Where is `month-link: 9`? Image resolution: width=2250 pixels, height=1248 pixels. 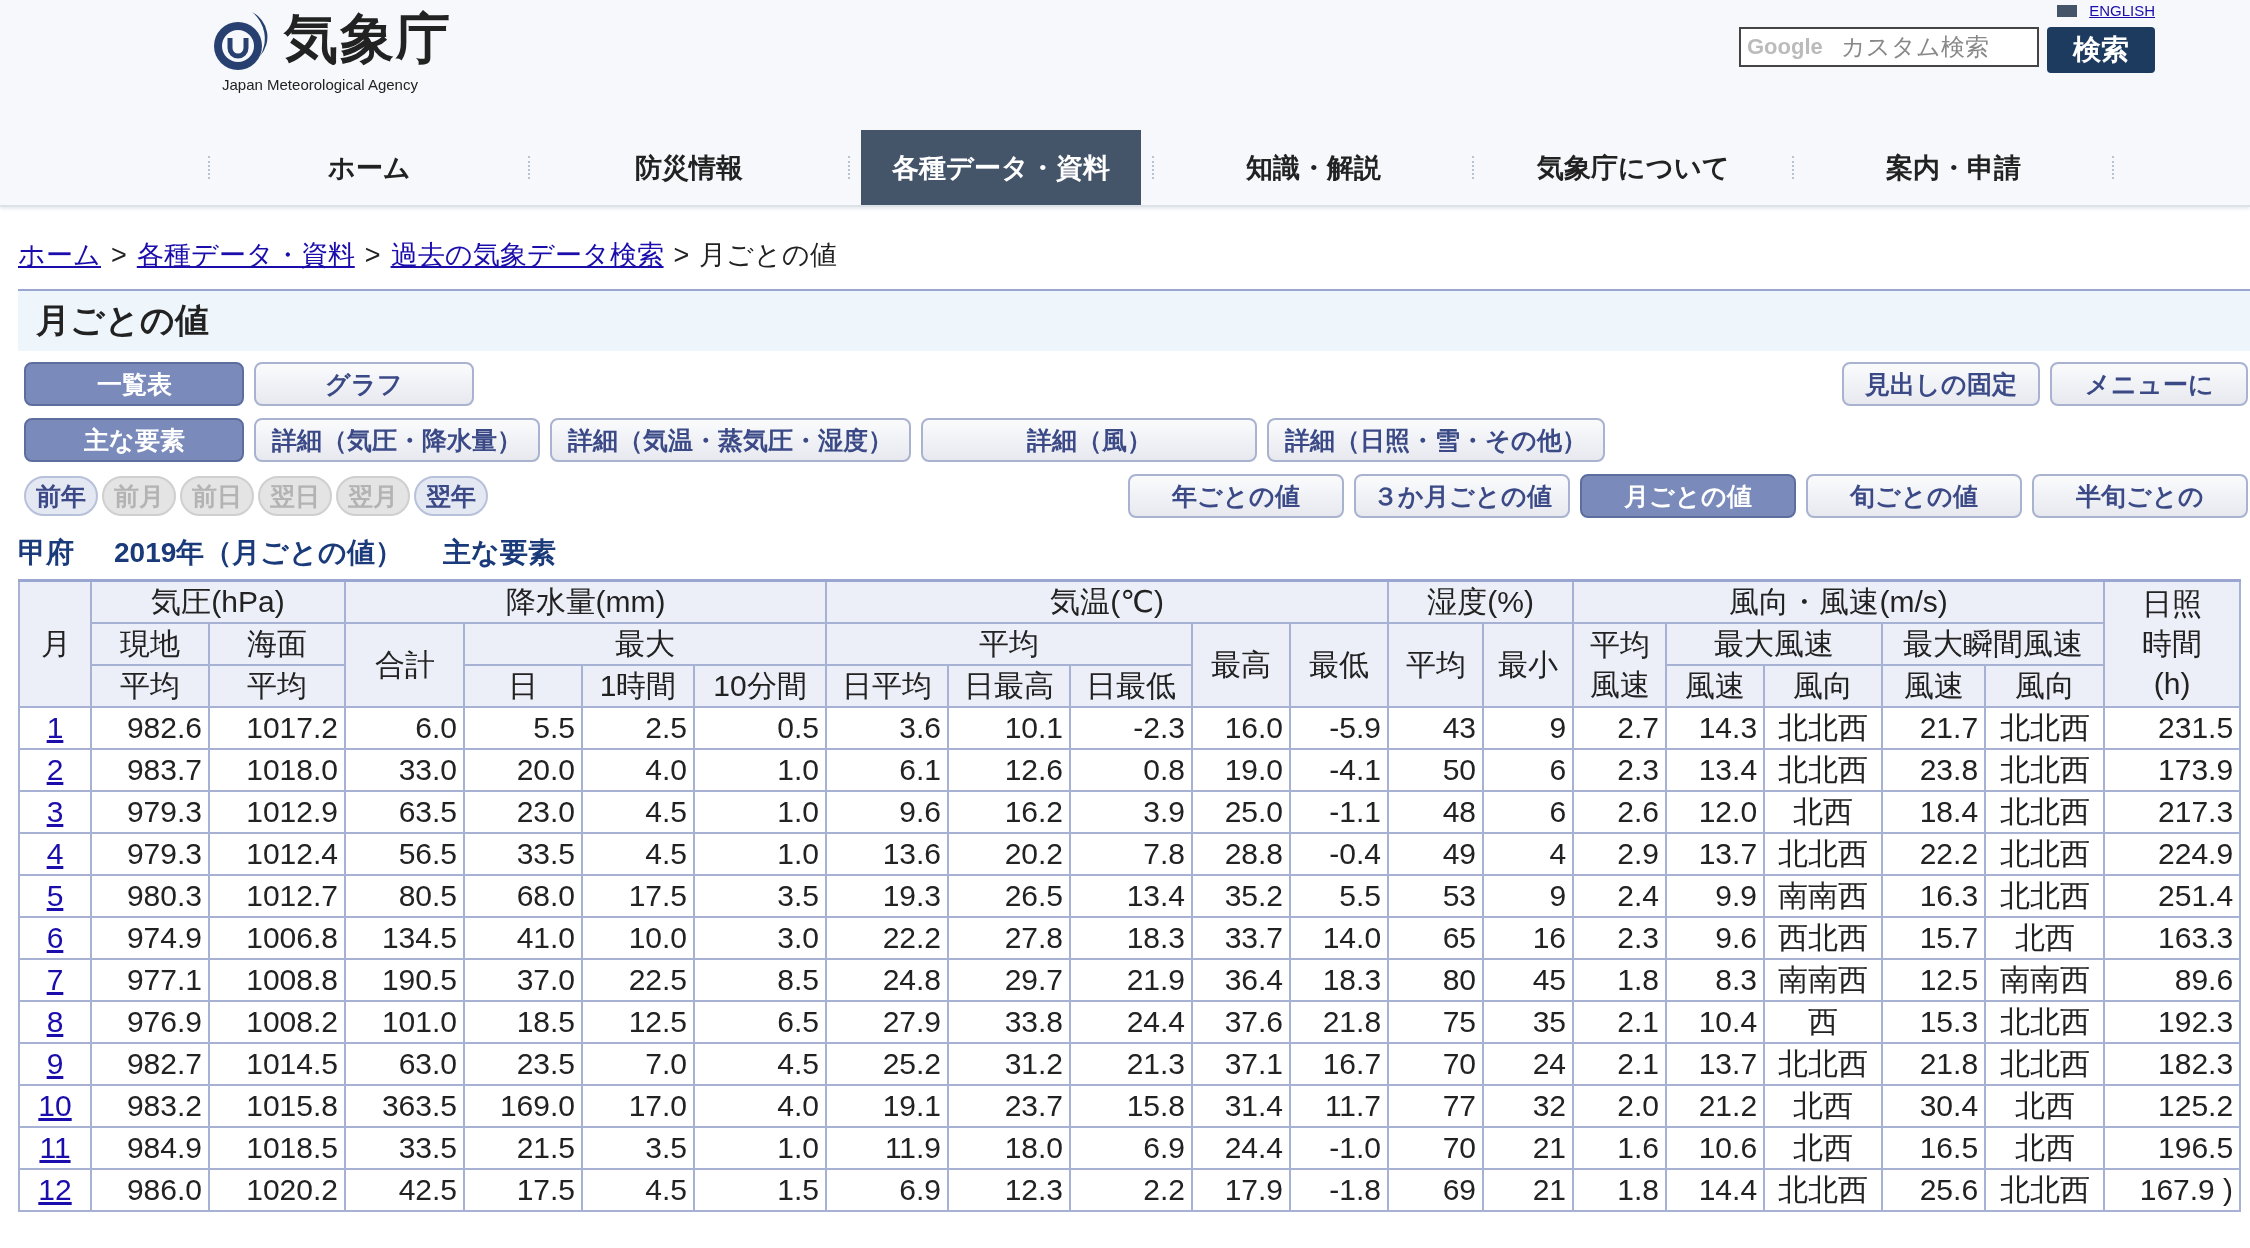 month-link: 9 is located at coordinates (55, 1063).